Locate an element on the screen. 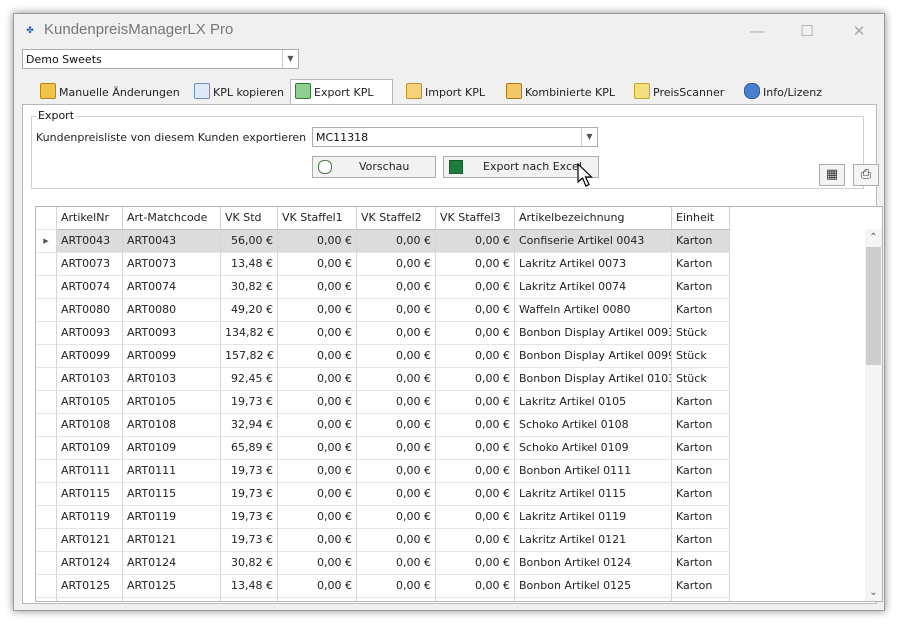  cell-vk-std: 49,20 € is located at coordinates (249, 310).